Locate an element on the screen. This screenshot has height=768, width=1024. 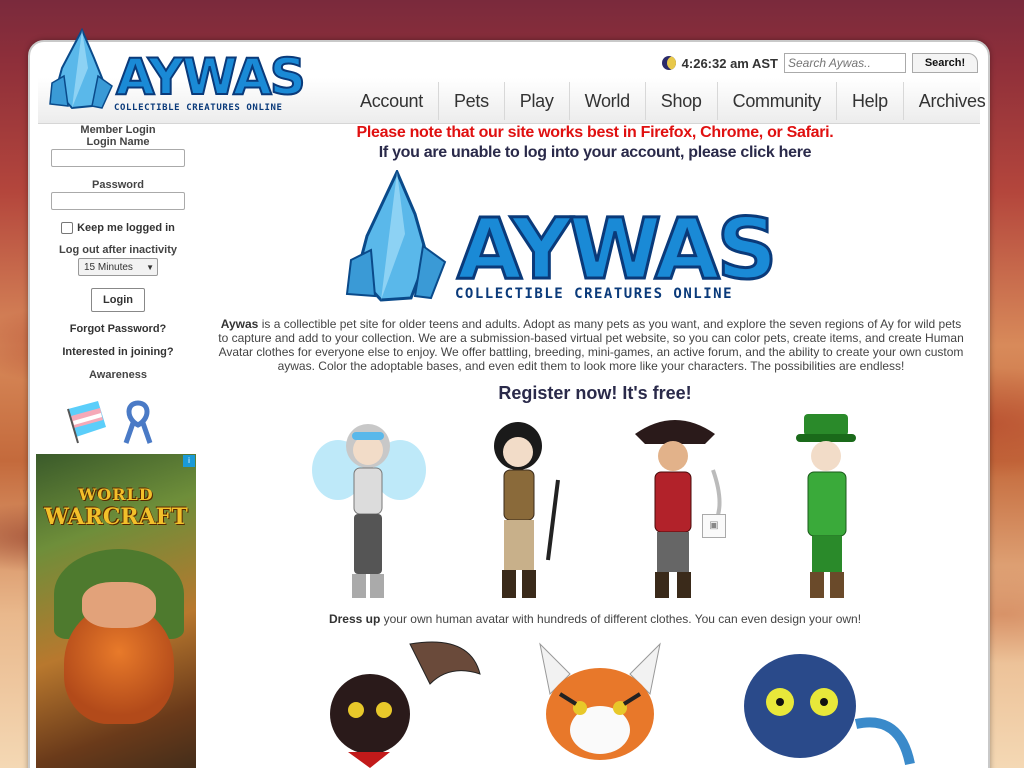
nav-item-community: Community is located at coordinates (776, 100).